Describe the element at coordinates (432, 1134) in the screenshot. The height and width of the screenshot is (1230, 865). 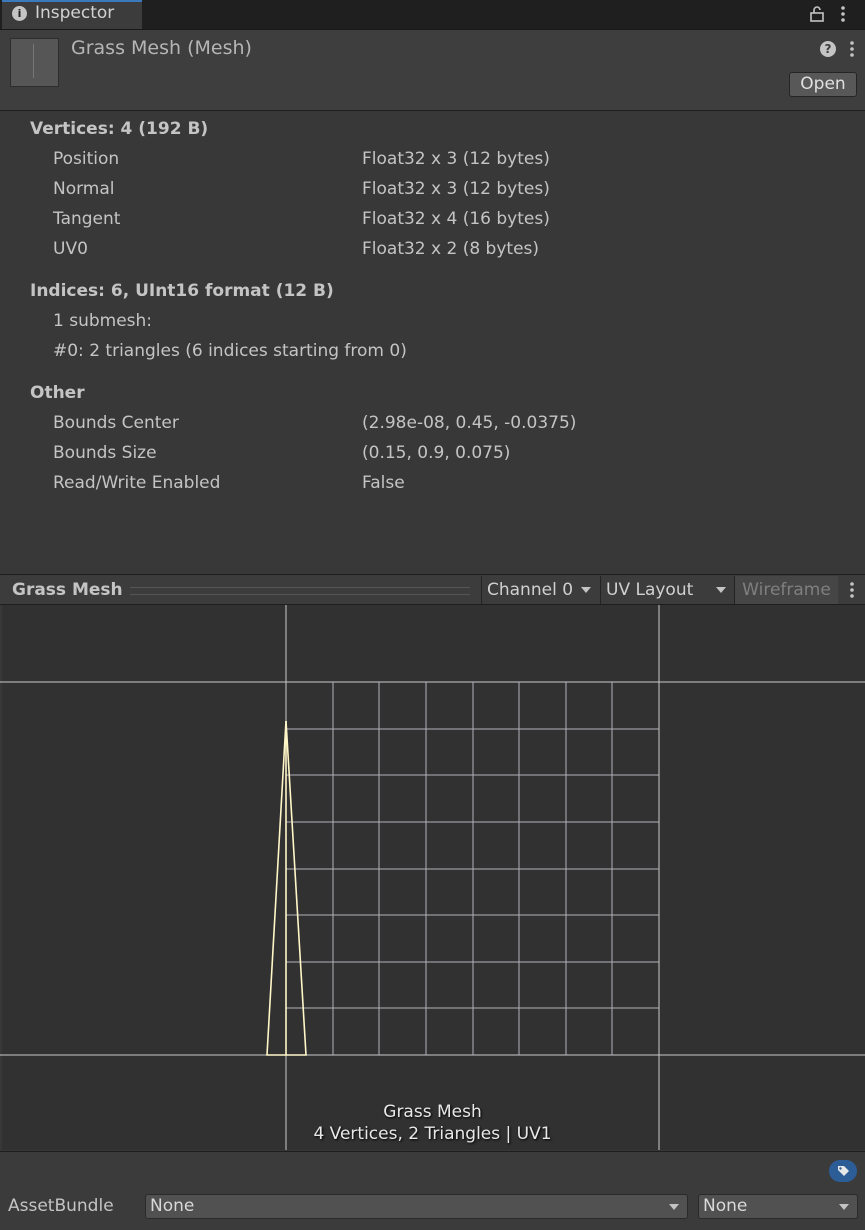
I see `preview-caption-stats: 4 Vertices, 2 Triangles | UV1` at that location.